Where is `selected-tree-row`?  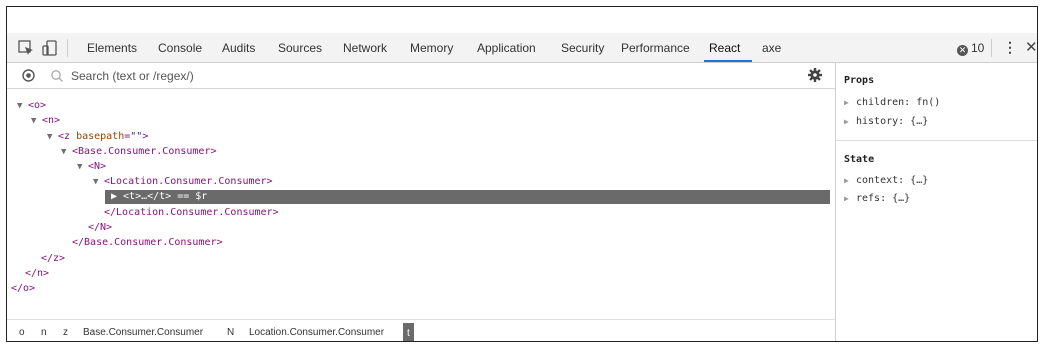 selected-tree-row is located at coordinates (467, 197).